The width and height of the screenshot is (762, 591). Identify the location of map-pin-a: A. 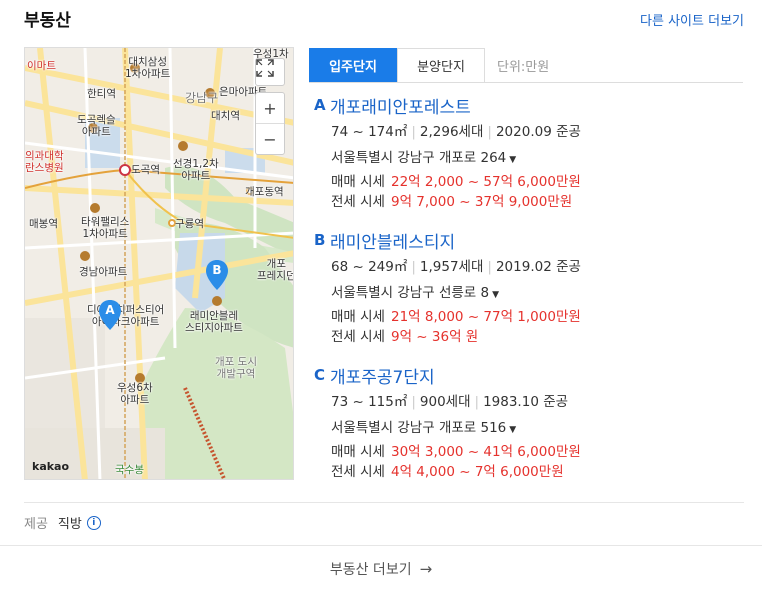
(110, 315).